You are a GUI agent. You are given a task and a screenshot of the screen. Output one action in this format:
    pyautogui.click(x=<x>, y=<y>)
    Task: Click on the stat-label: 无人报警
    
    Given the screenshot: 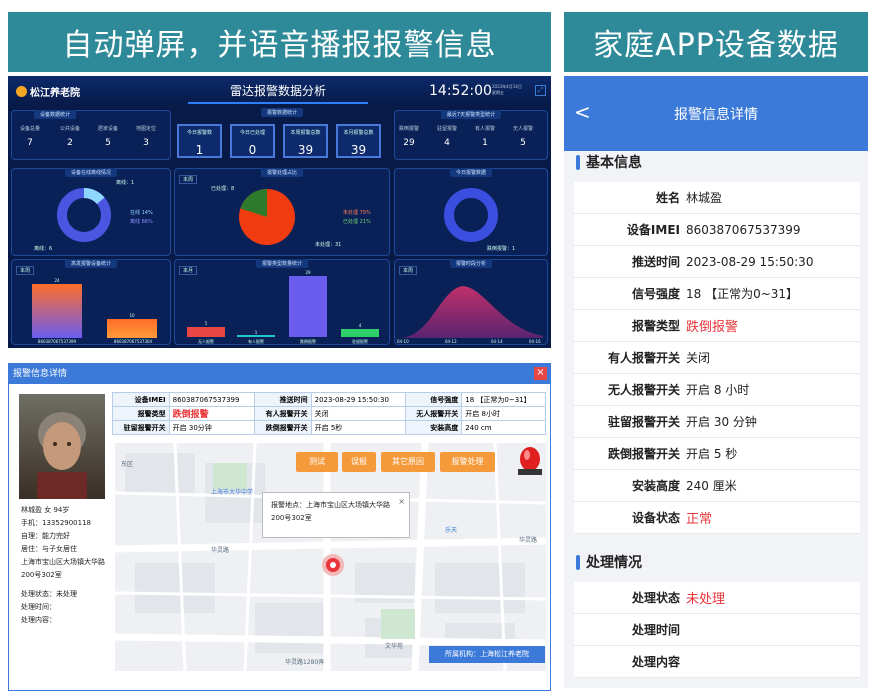 What is the action you would take?
    pyautogui.click(x=523, y=129)
    